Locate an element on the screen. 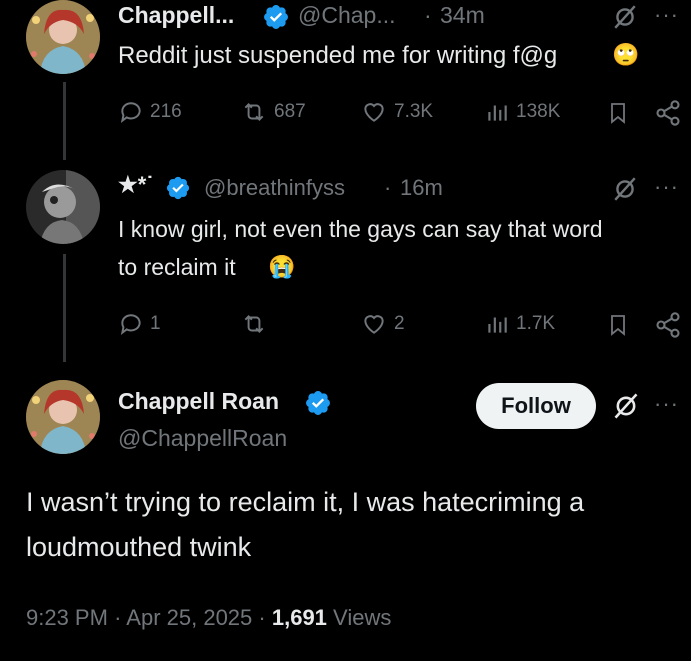 The width and height of the screenshot is (691, 661). reply-button: 216 is located at coordinates (150, 112).